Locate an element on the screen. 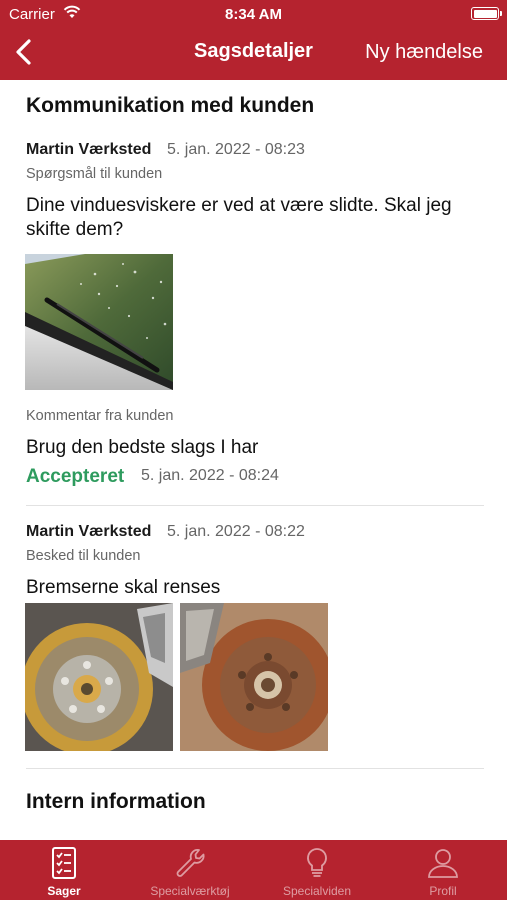 The width and height of the screenshot is (507, 900). wrench-icon is located at coordinates (190, 863).